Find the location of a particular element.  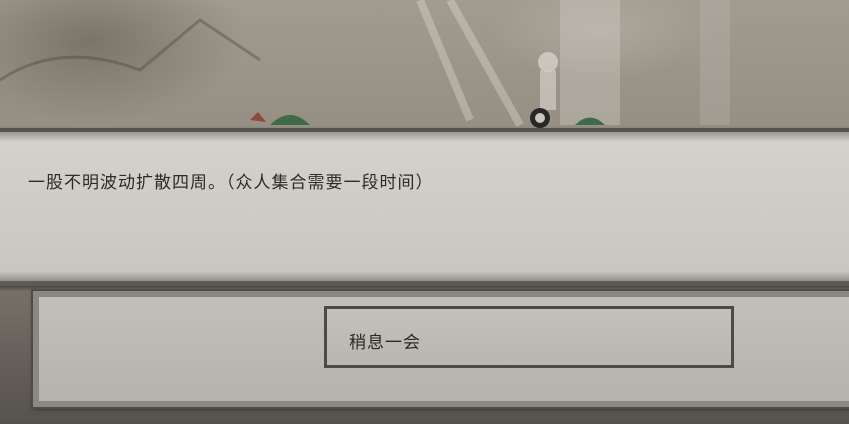

choice-label: 稍息一会 is located at coordinates (385, 343).